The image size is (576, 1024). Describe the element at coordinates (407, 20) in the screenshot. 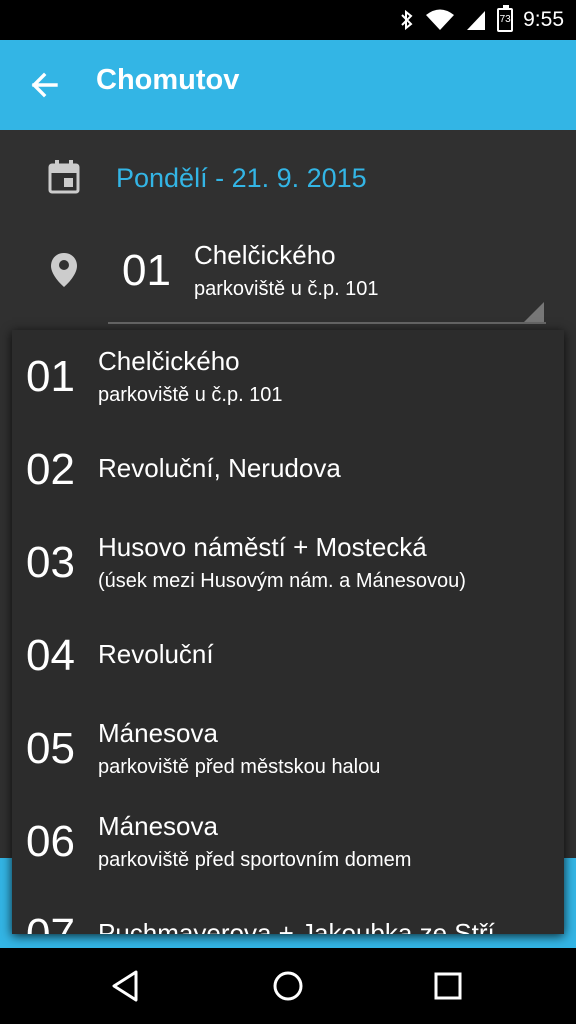

I see `bluetooth-icon` at that location.